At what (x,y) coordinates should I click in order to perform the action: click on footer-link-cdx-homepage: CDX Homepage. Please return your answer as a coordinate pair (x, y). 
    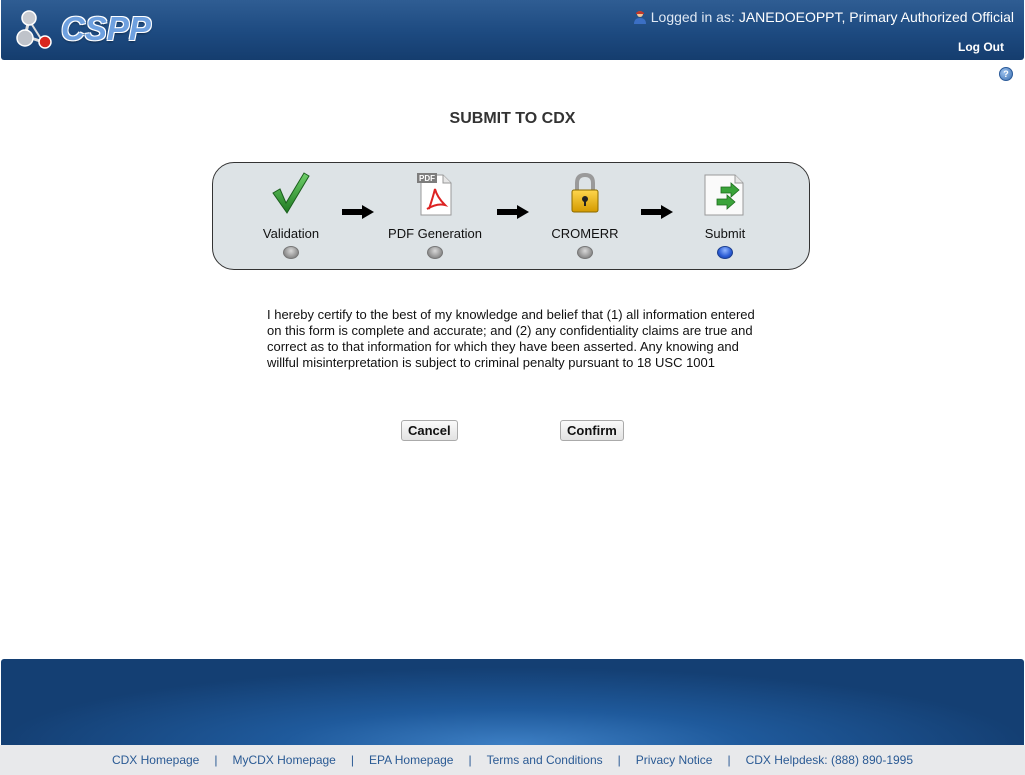
    Looking at the image, I should click on (155, 760).